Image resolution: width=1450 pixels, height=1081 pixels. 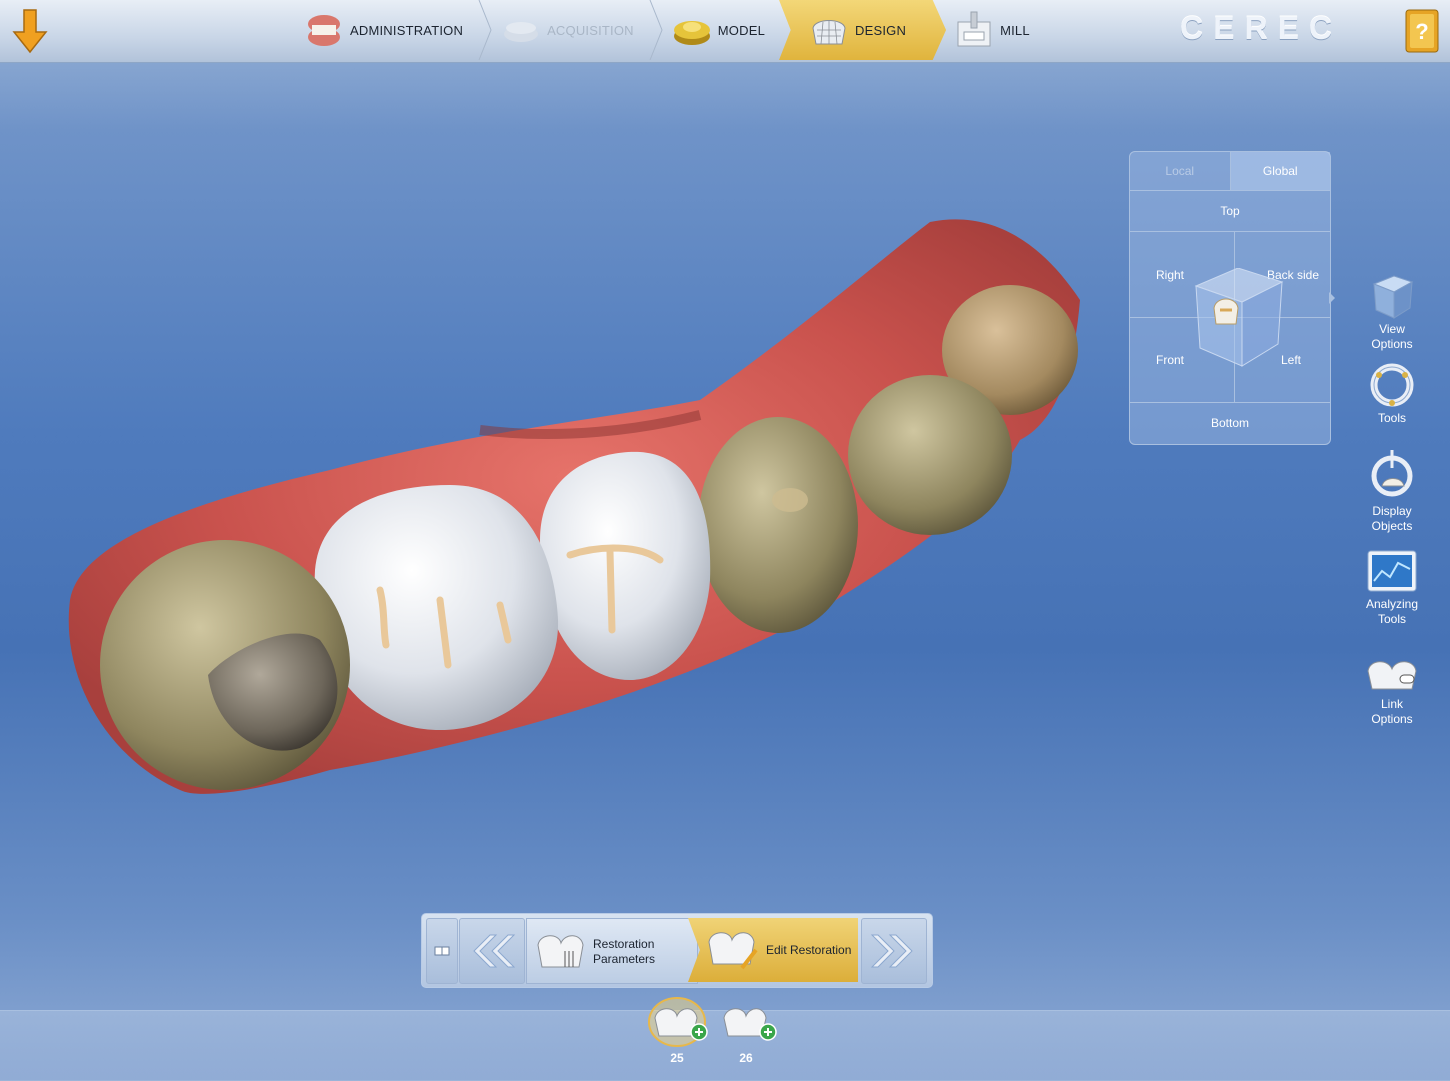 I want to click on view-cube-icon, so click(x=1236, y=318).